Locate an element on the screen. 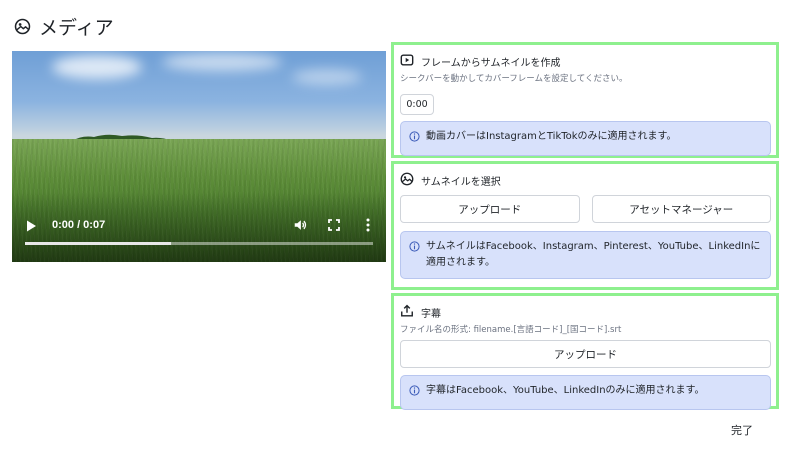 This screenshot has width=790, height=453. video-seek-progress is located at coordinates (98, 243).